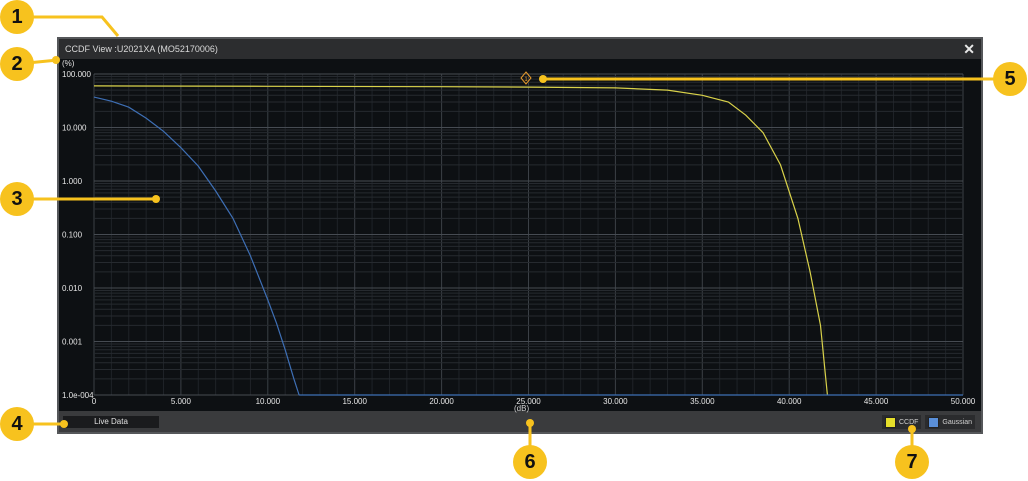 This screenshot has width=1028, height=481. I want to click on x-axis-label: (dB), so click(522, 408).